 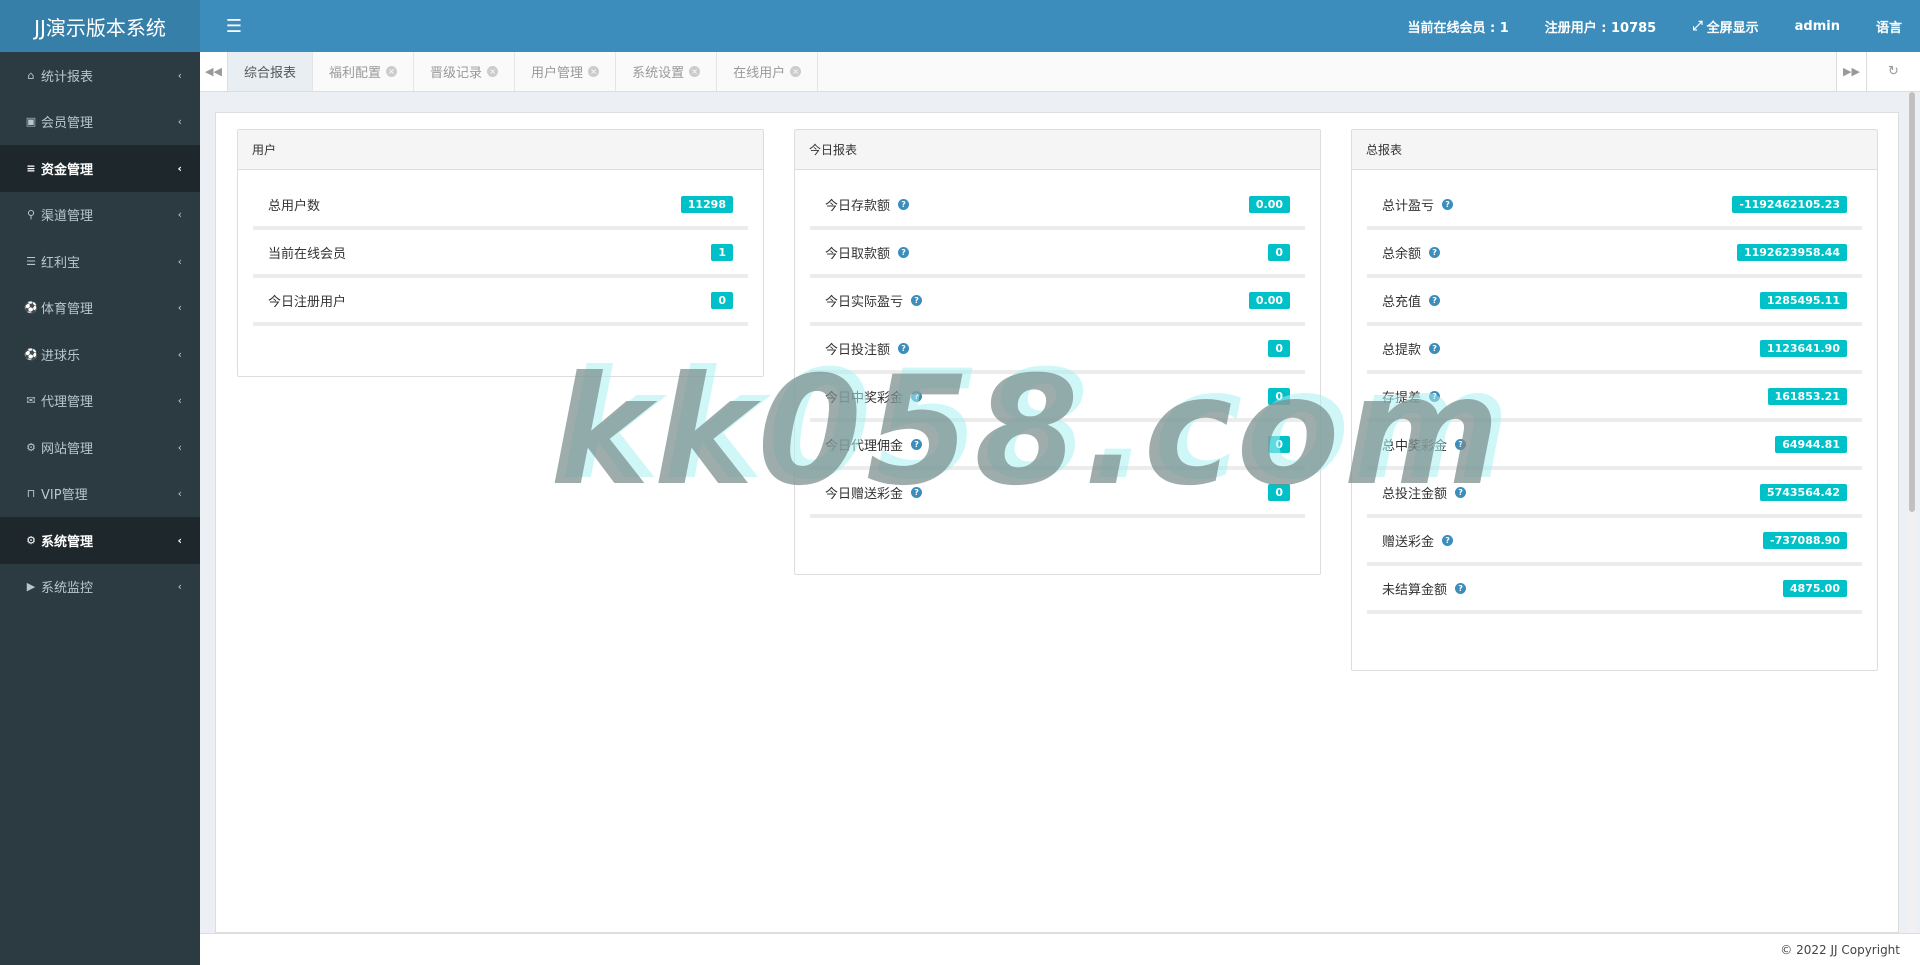 I want to click on envelope-icon: ✉, so click(x=31, y=401).